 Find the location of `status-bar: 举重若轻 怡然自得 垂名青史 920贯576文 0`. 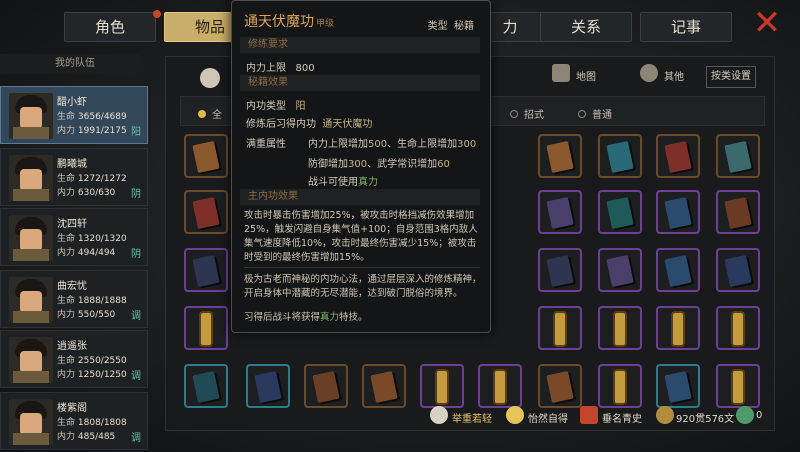

status-bar: 举重若轻 怡然自得 垂名青史 920贯576文 0 is located at coordinates (600, 419).